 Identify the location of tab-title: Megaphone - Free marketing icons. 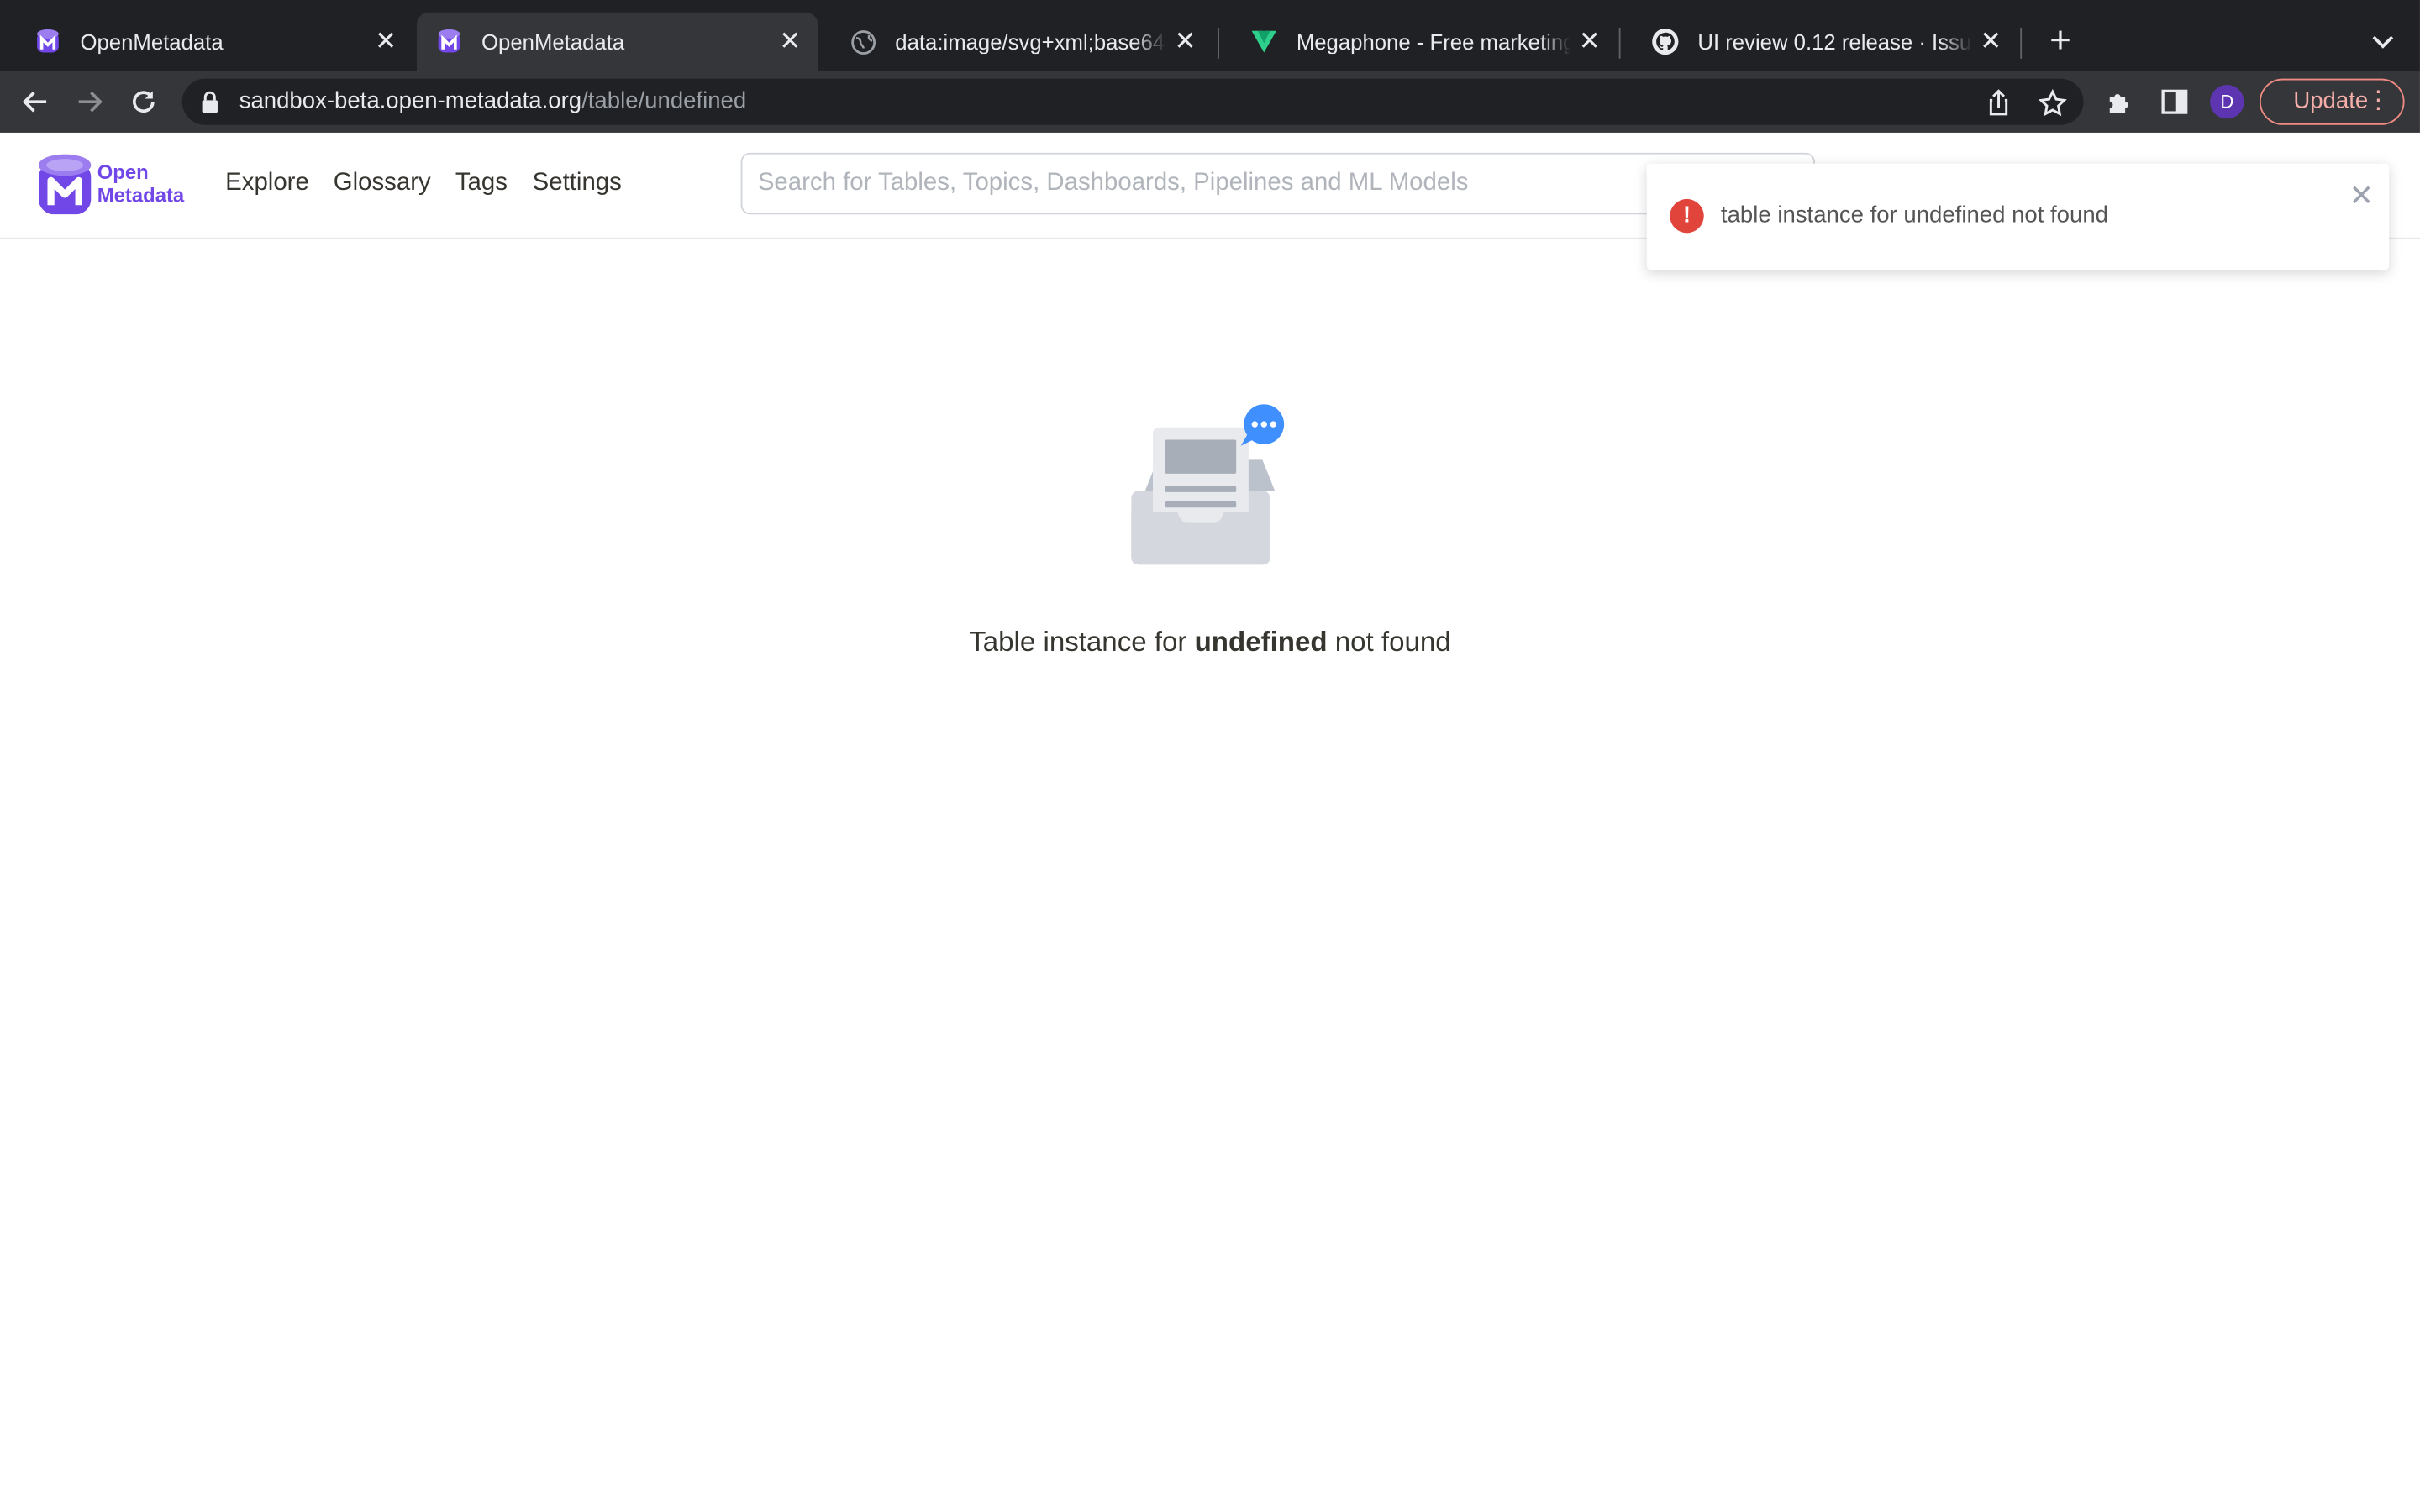
(1434, 42).